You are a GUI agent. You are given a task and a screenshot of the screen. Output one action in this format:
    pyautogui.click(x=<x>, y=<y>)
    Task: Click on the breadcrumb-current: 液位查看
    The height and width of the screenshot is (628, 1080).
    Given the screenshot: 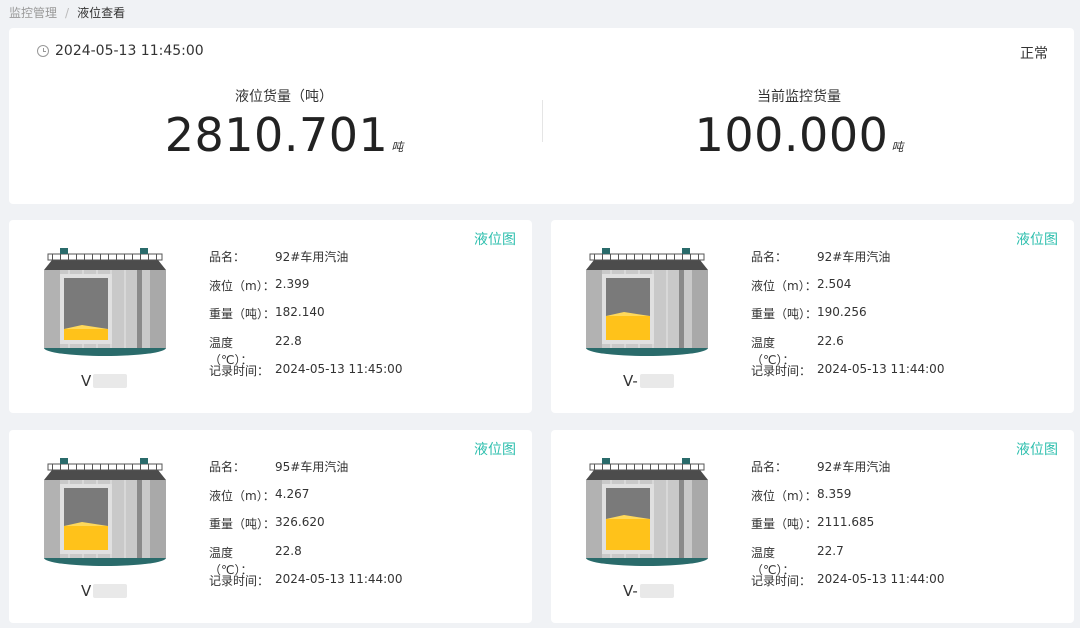 What is the action you would take?
    pyautogui.click(x=101, y=13)
    